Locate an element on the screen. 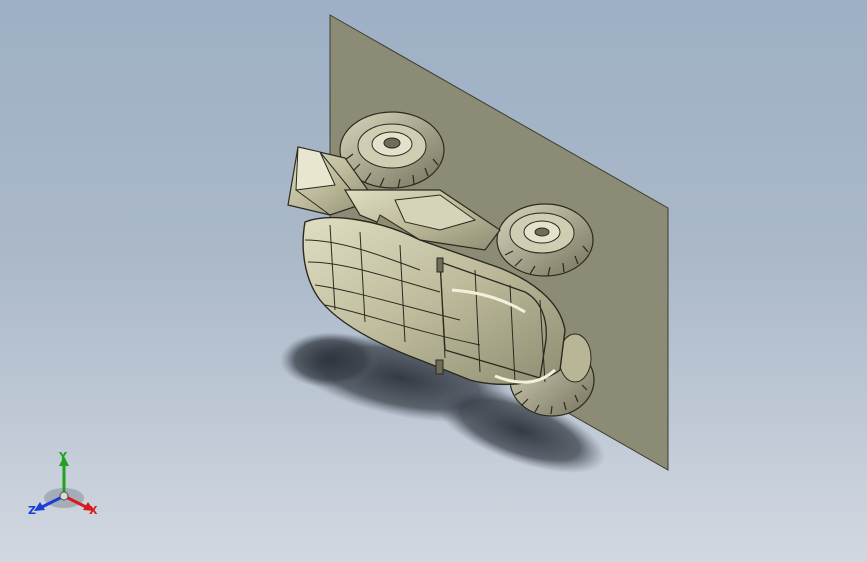 This screenshot has height=562, width=867. tire-front-top is located at coordinates (545, 240).